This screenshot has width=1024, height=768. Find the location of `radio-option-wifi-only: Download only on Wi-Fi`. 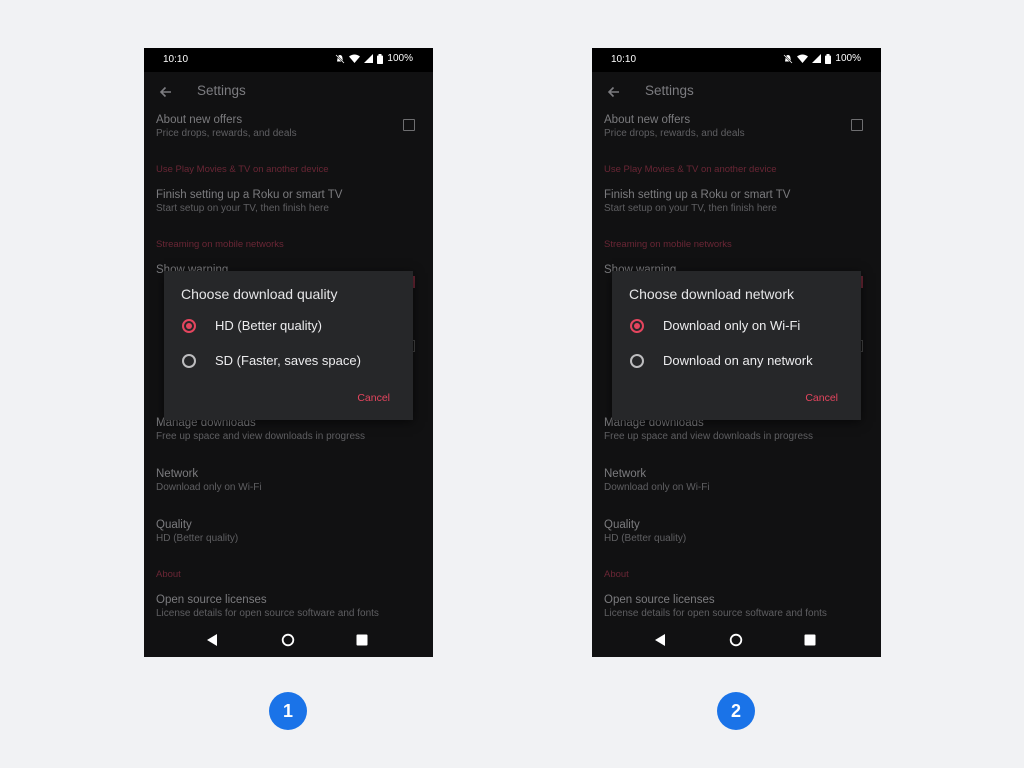

radio-option-wifi-only: Download only on Wi-Fi is located at coordinates (715, 325).